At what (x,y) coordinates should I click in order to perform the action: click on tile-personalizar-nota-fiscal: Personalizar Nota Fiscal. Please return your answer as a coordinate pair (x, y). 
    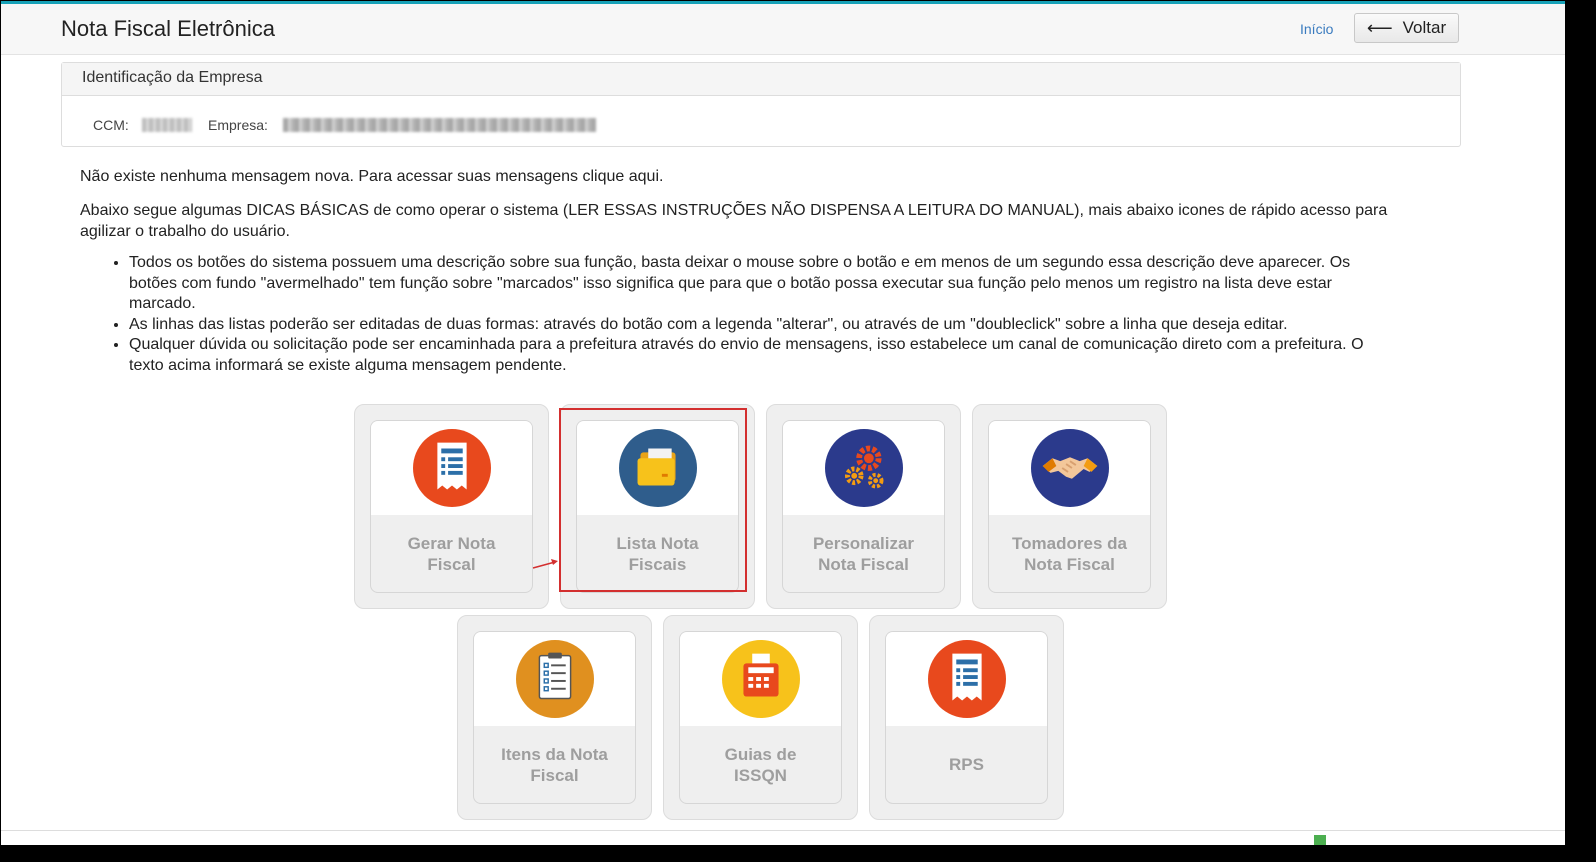
    Looking at the image, I should click on (863, 506).